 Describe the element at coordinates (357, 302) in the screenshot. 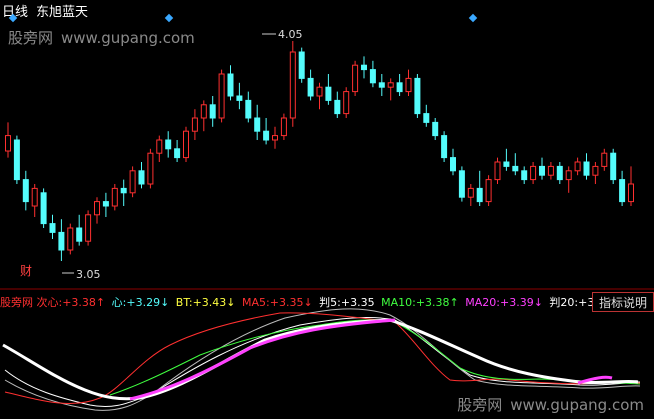

I see `pan5-value: +3.35` at that location.